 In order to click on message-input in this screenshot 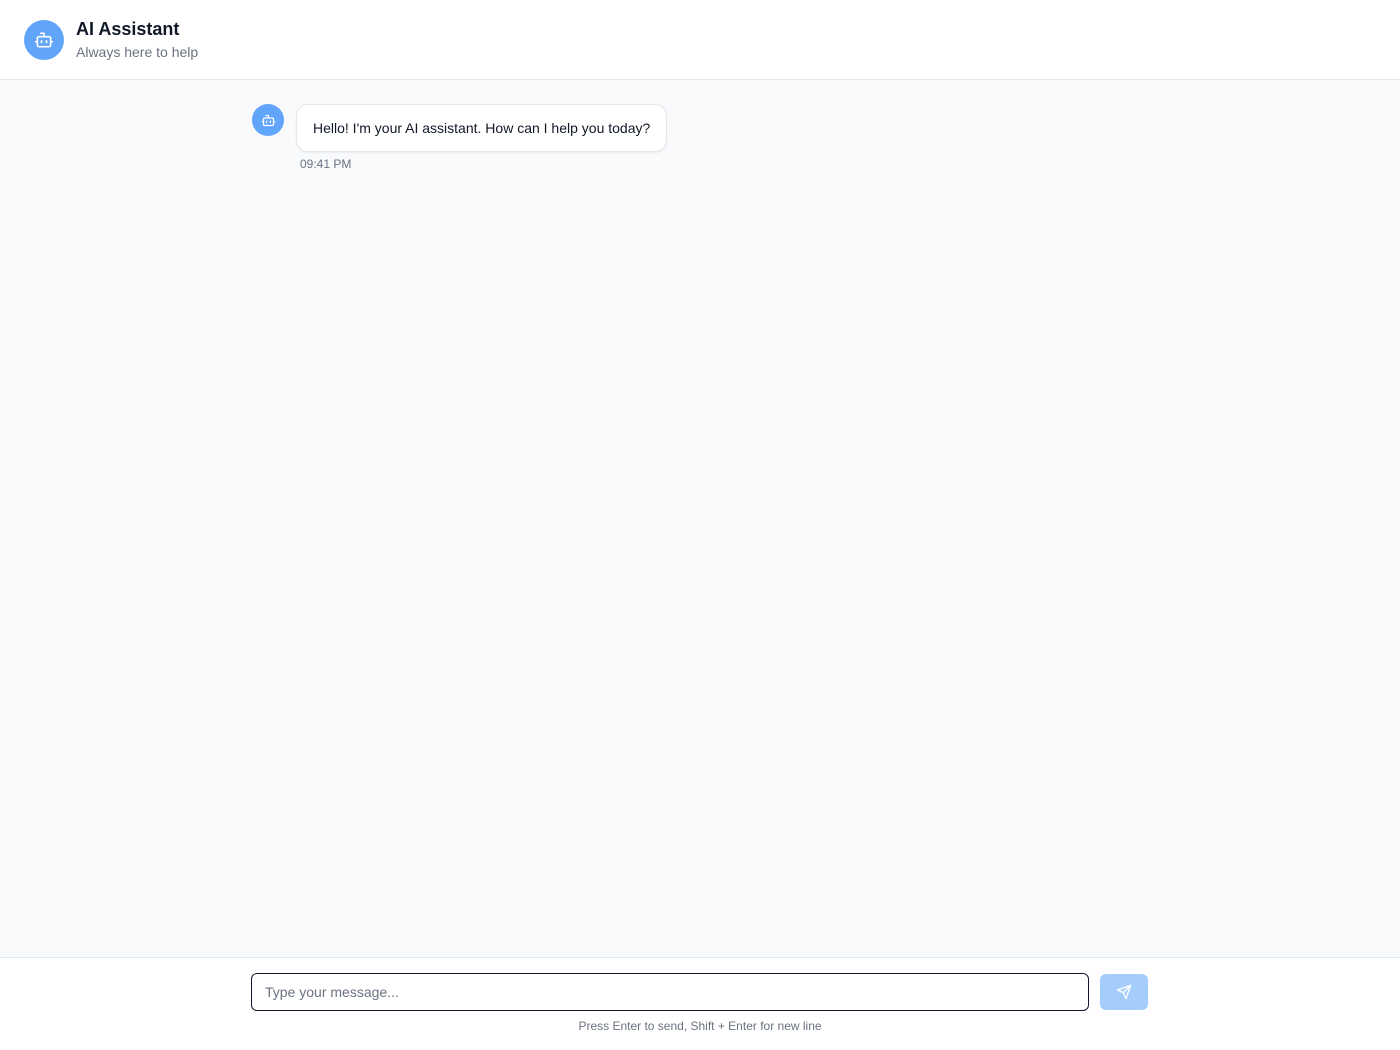, I will do `click(670, 992)`.